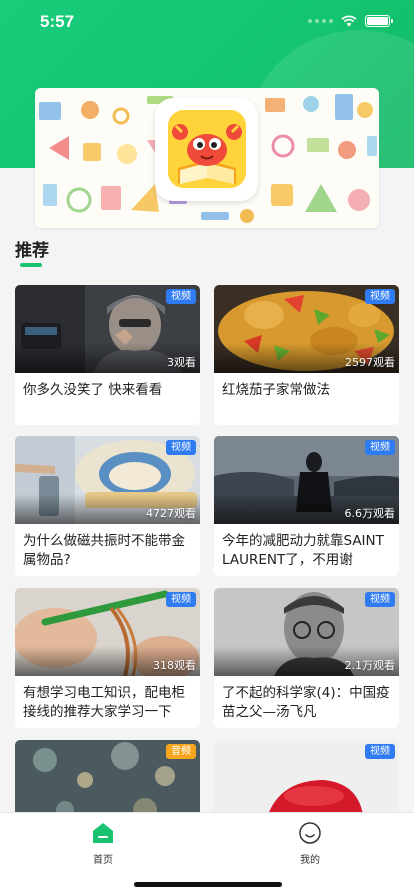  What do you see at coordinates (310, 860) in the screenshot?
I see `tab-mine-label: 我的` at bounding box center [310, 860].